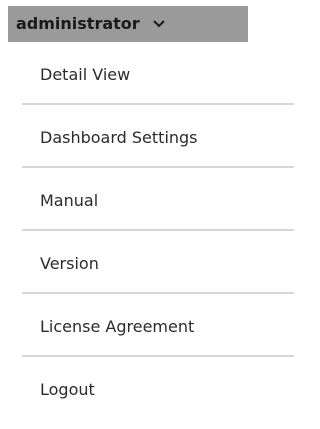  I want to click on menu-item-license-agreement: License Agreement, so click(158, 325).